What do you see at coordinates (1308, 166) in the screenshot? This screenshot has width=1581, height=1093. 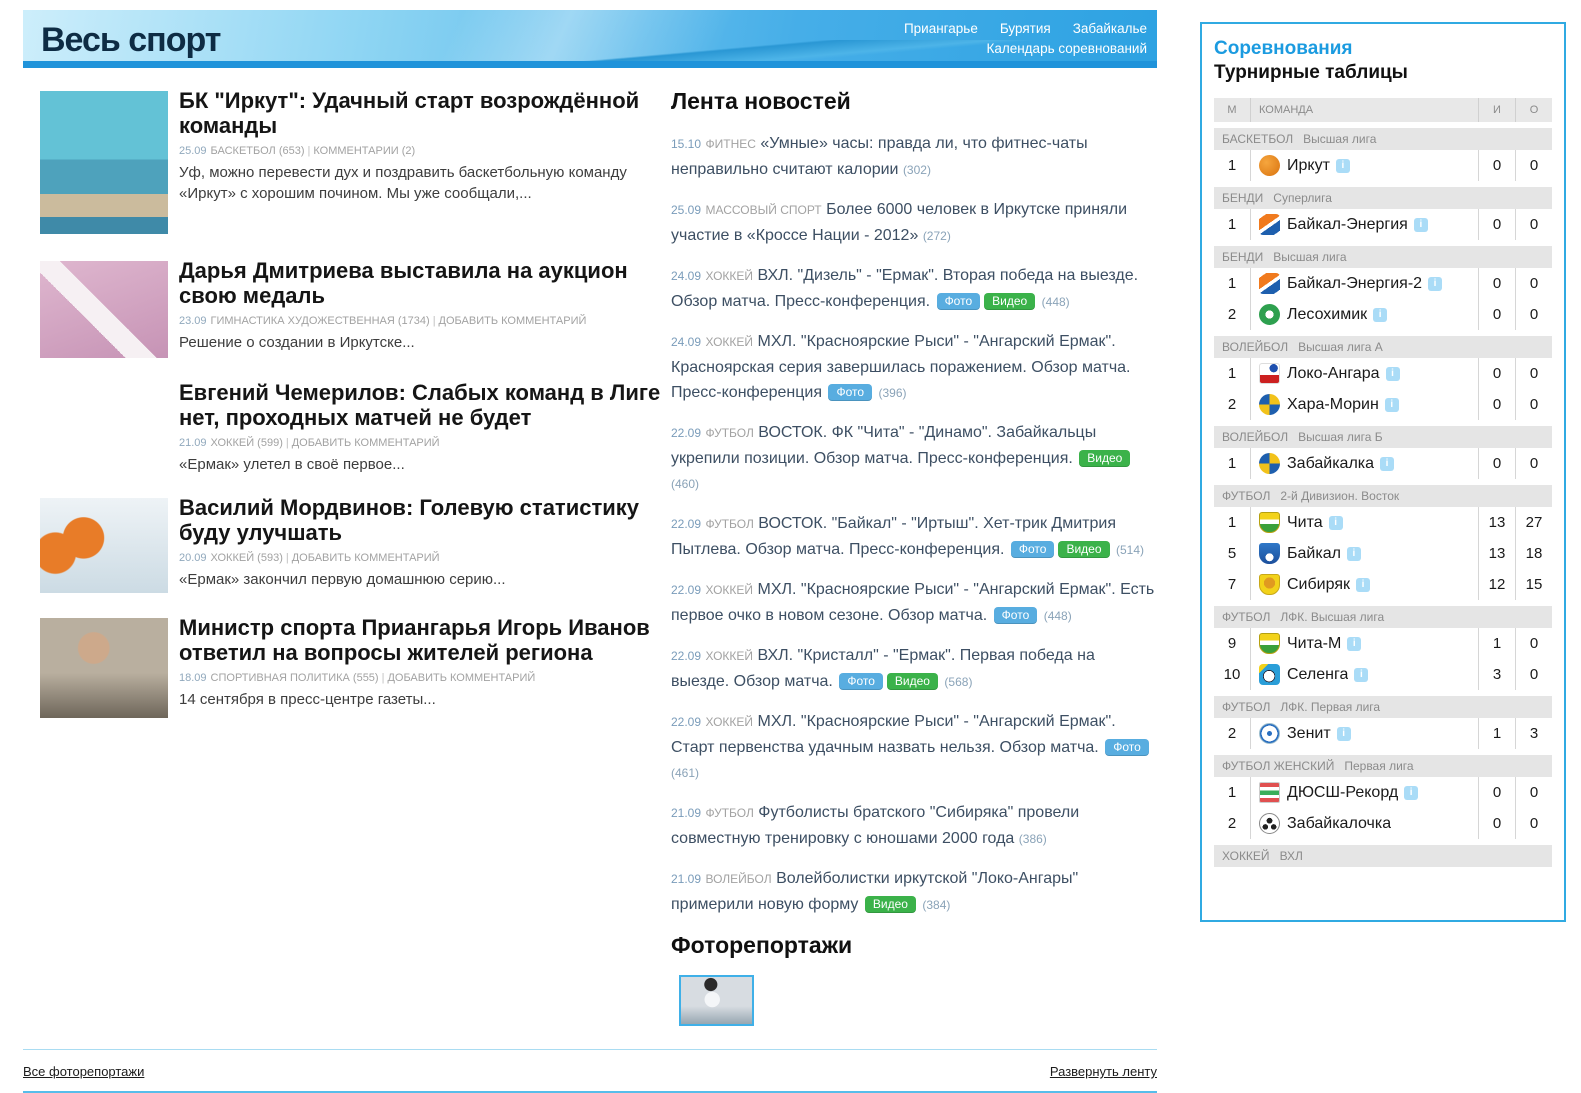 I see `team-name-link: Иркут` at bounding box center [1308, 166].